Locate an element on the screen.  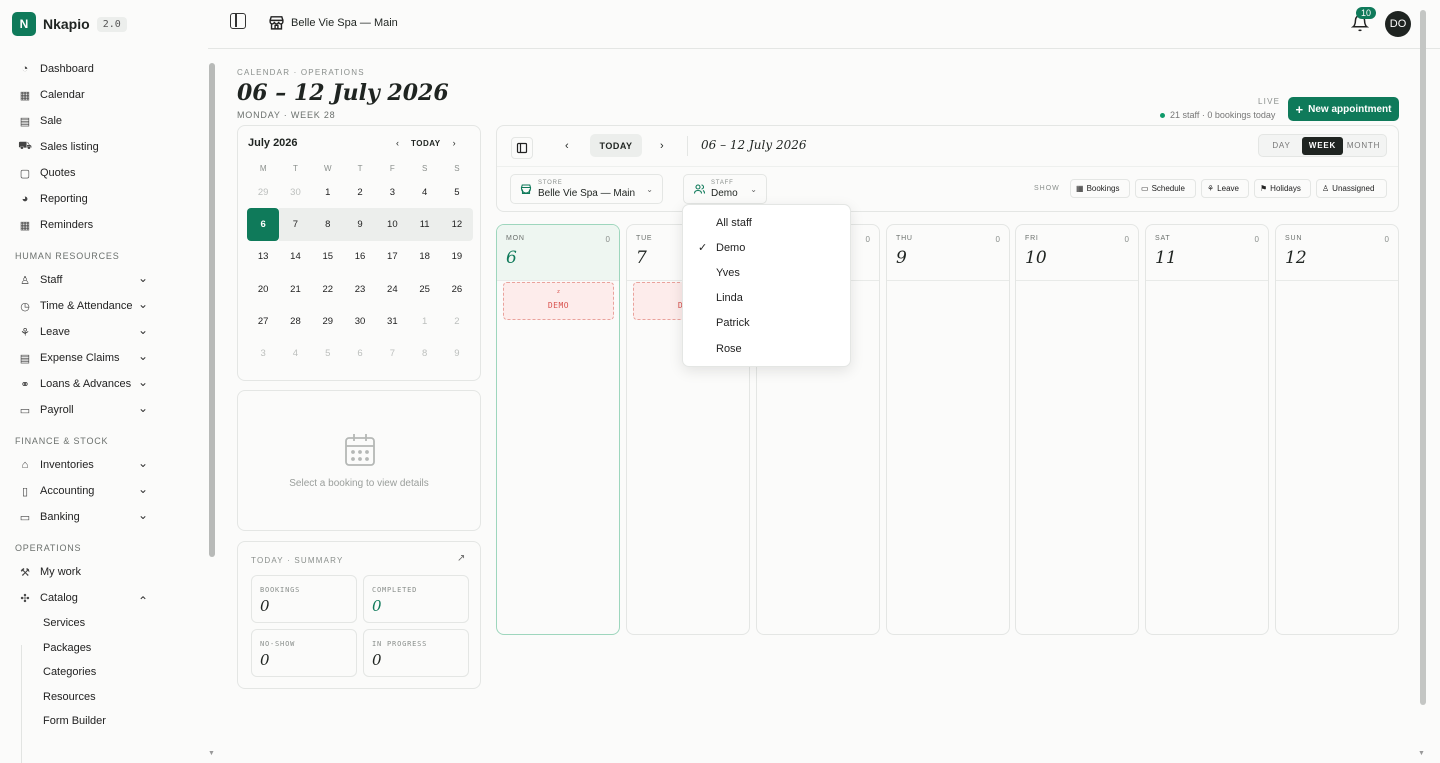
day-column-thu: THU 0 9 is located at coordinates (948, 429).